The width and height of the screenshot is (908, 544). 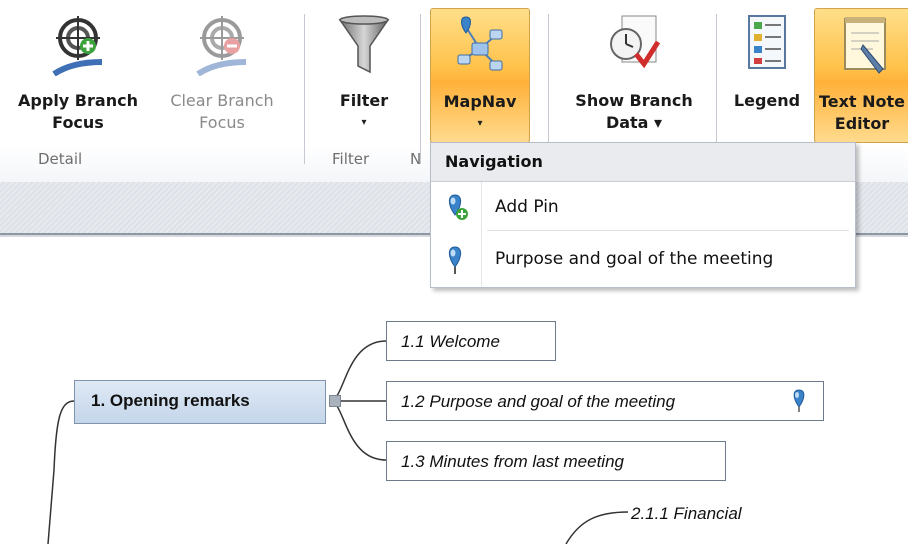 I want to click on subtopic-label: 1.2 Purpose and goal of the meeting, so click(x=538, y=401).